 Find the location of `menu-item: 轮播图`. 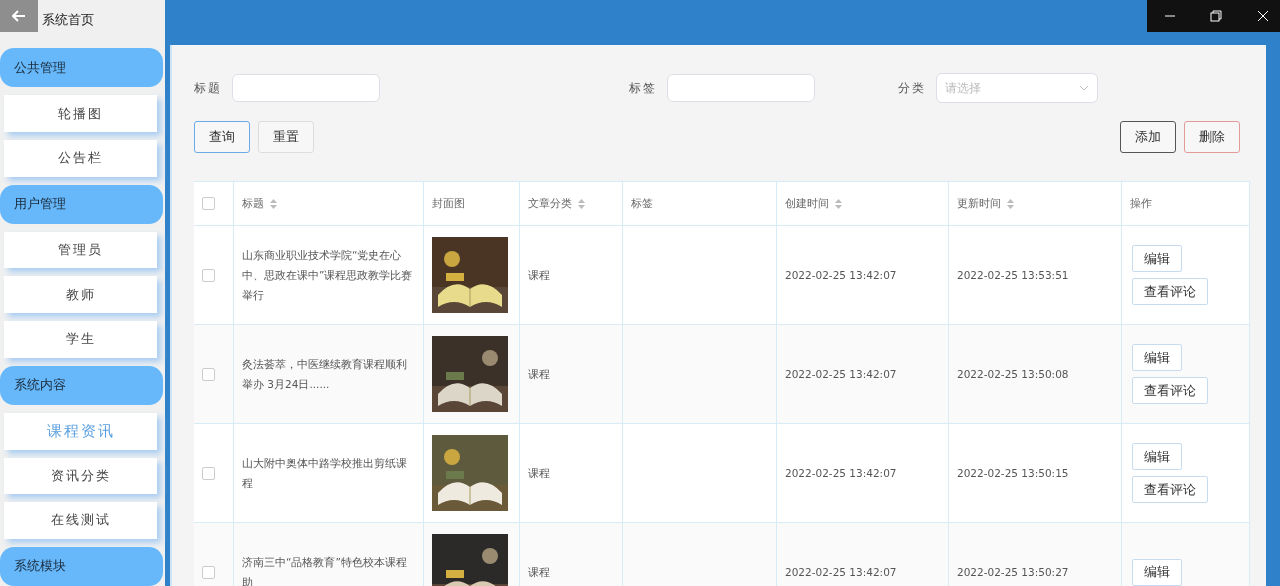

menu-item: 轮播图 is located at coordinates (80, 113).